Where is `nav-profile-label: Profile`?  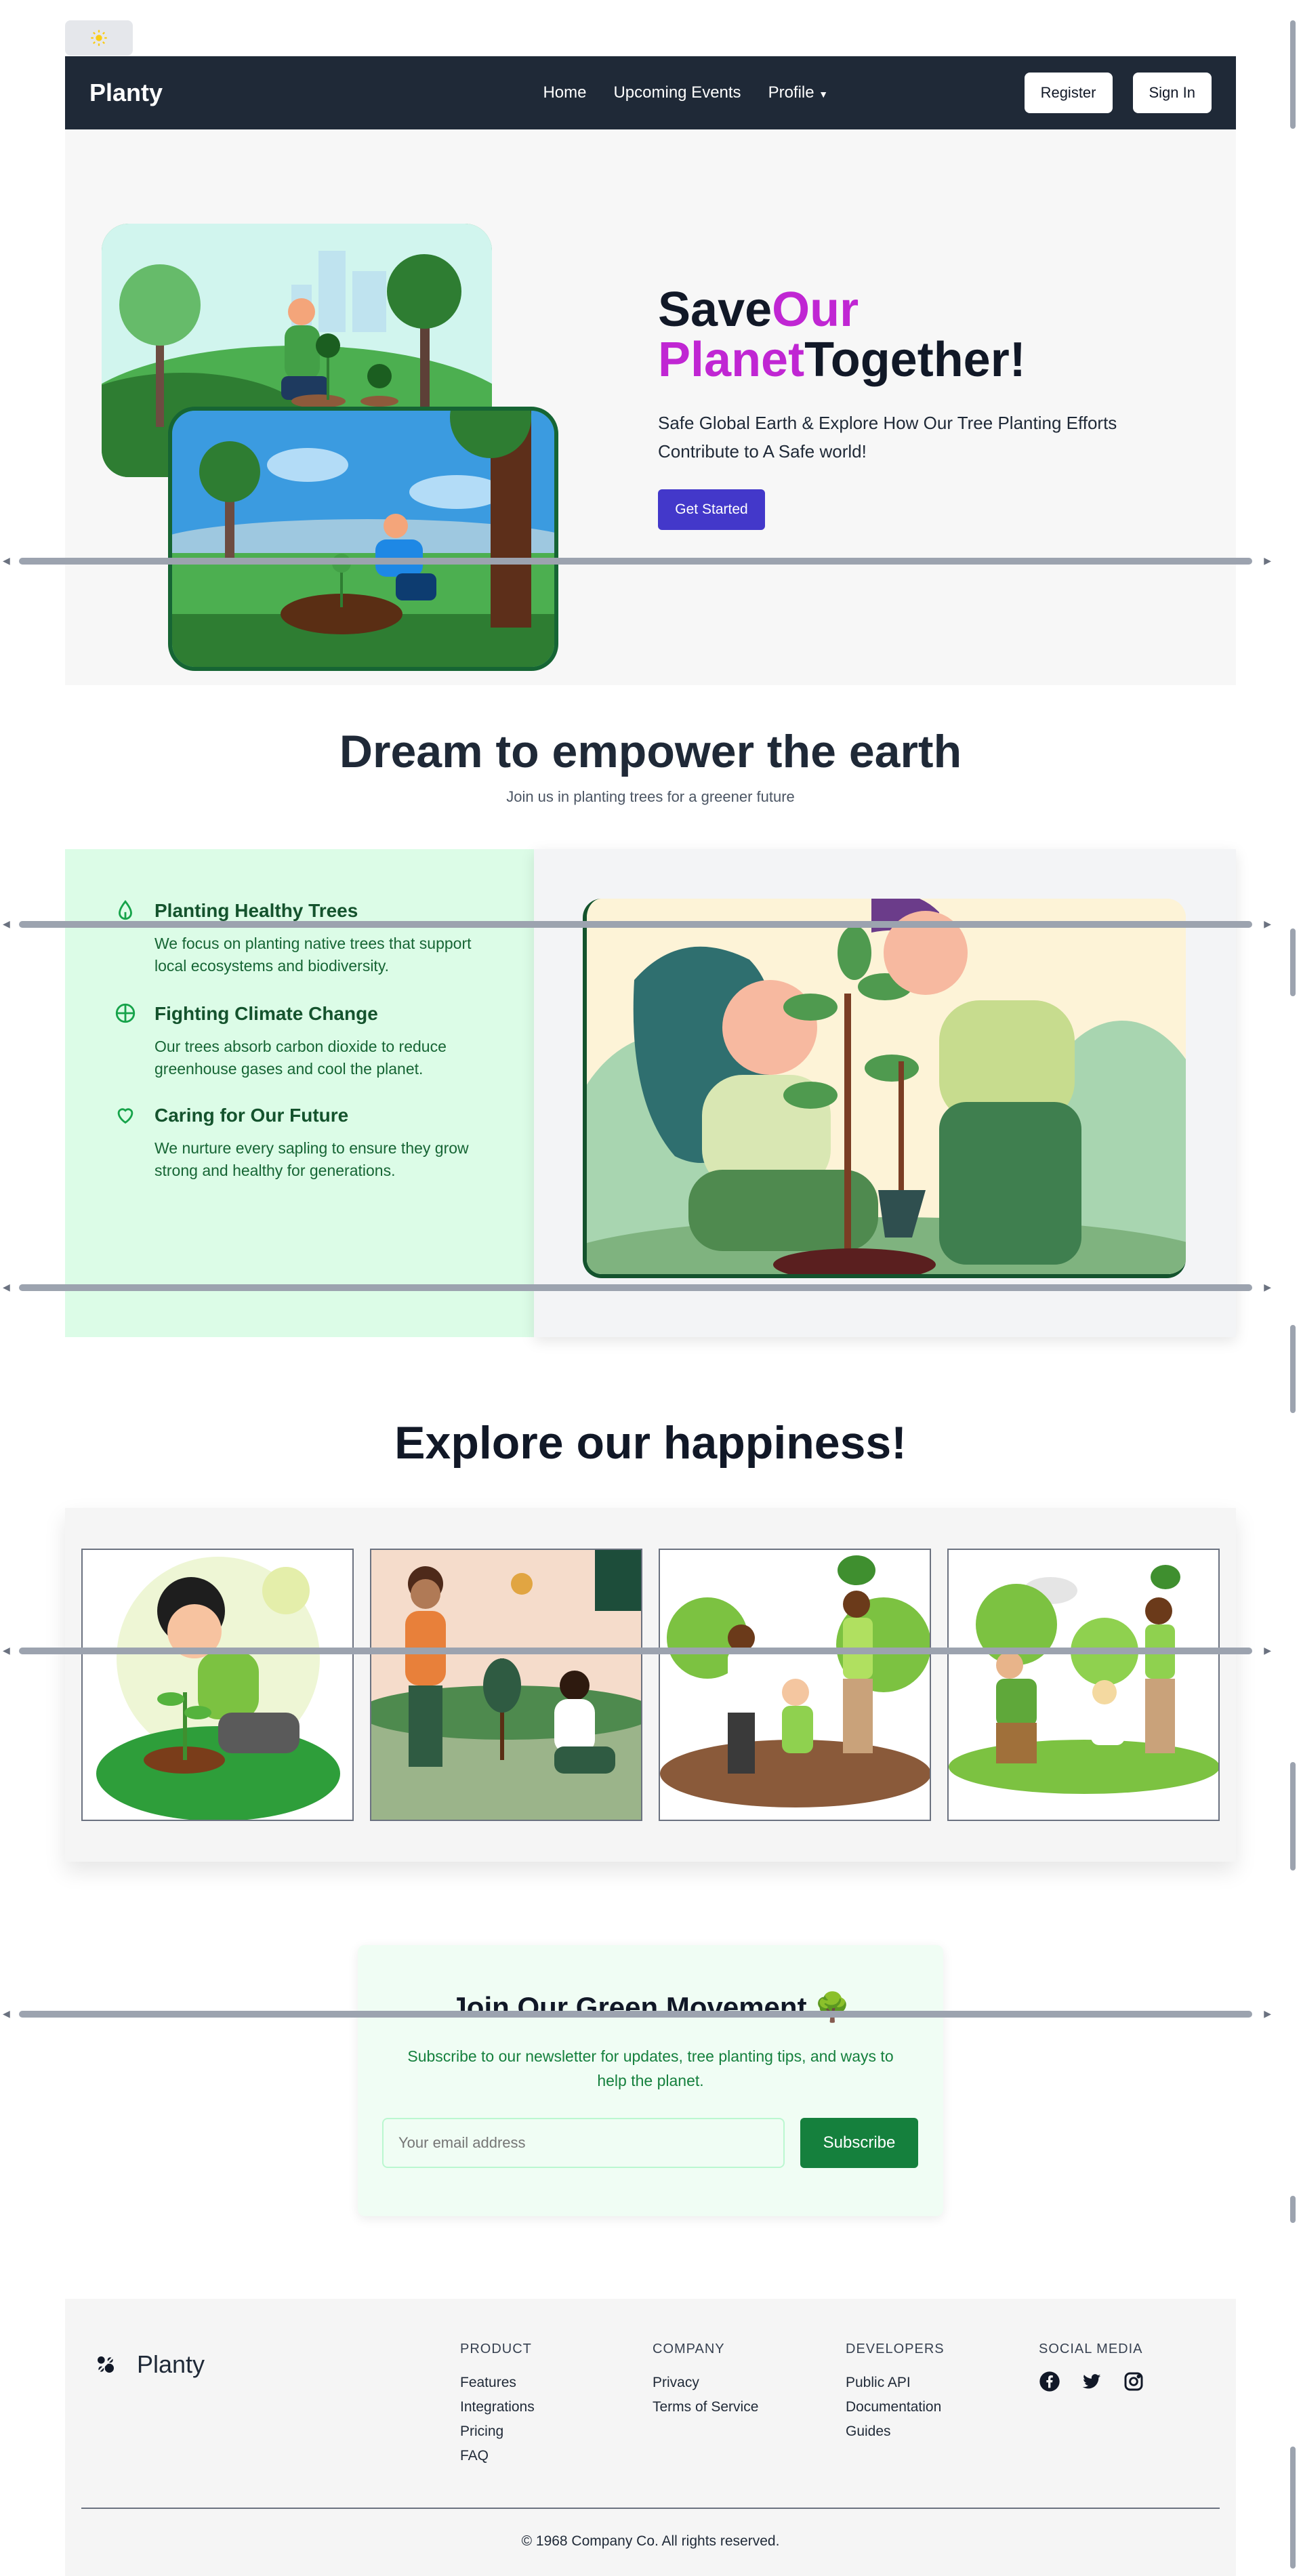 nav-profile-label: Profile is located at coordinates (791, 93).